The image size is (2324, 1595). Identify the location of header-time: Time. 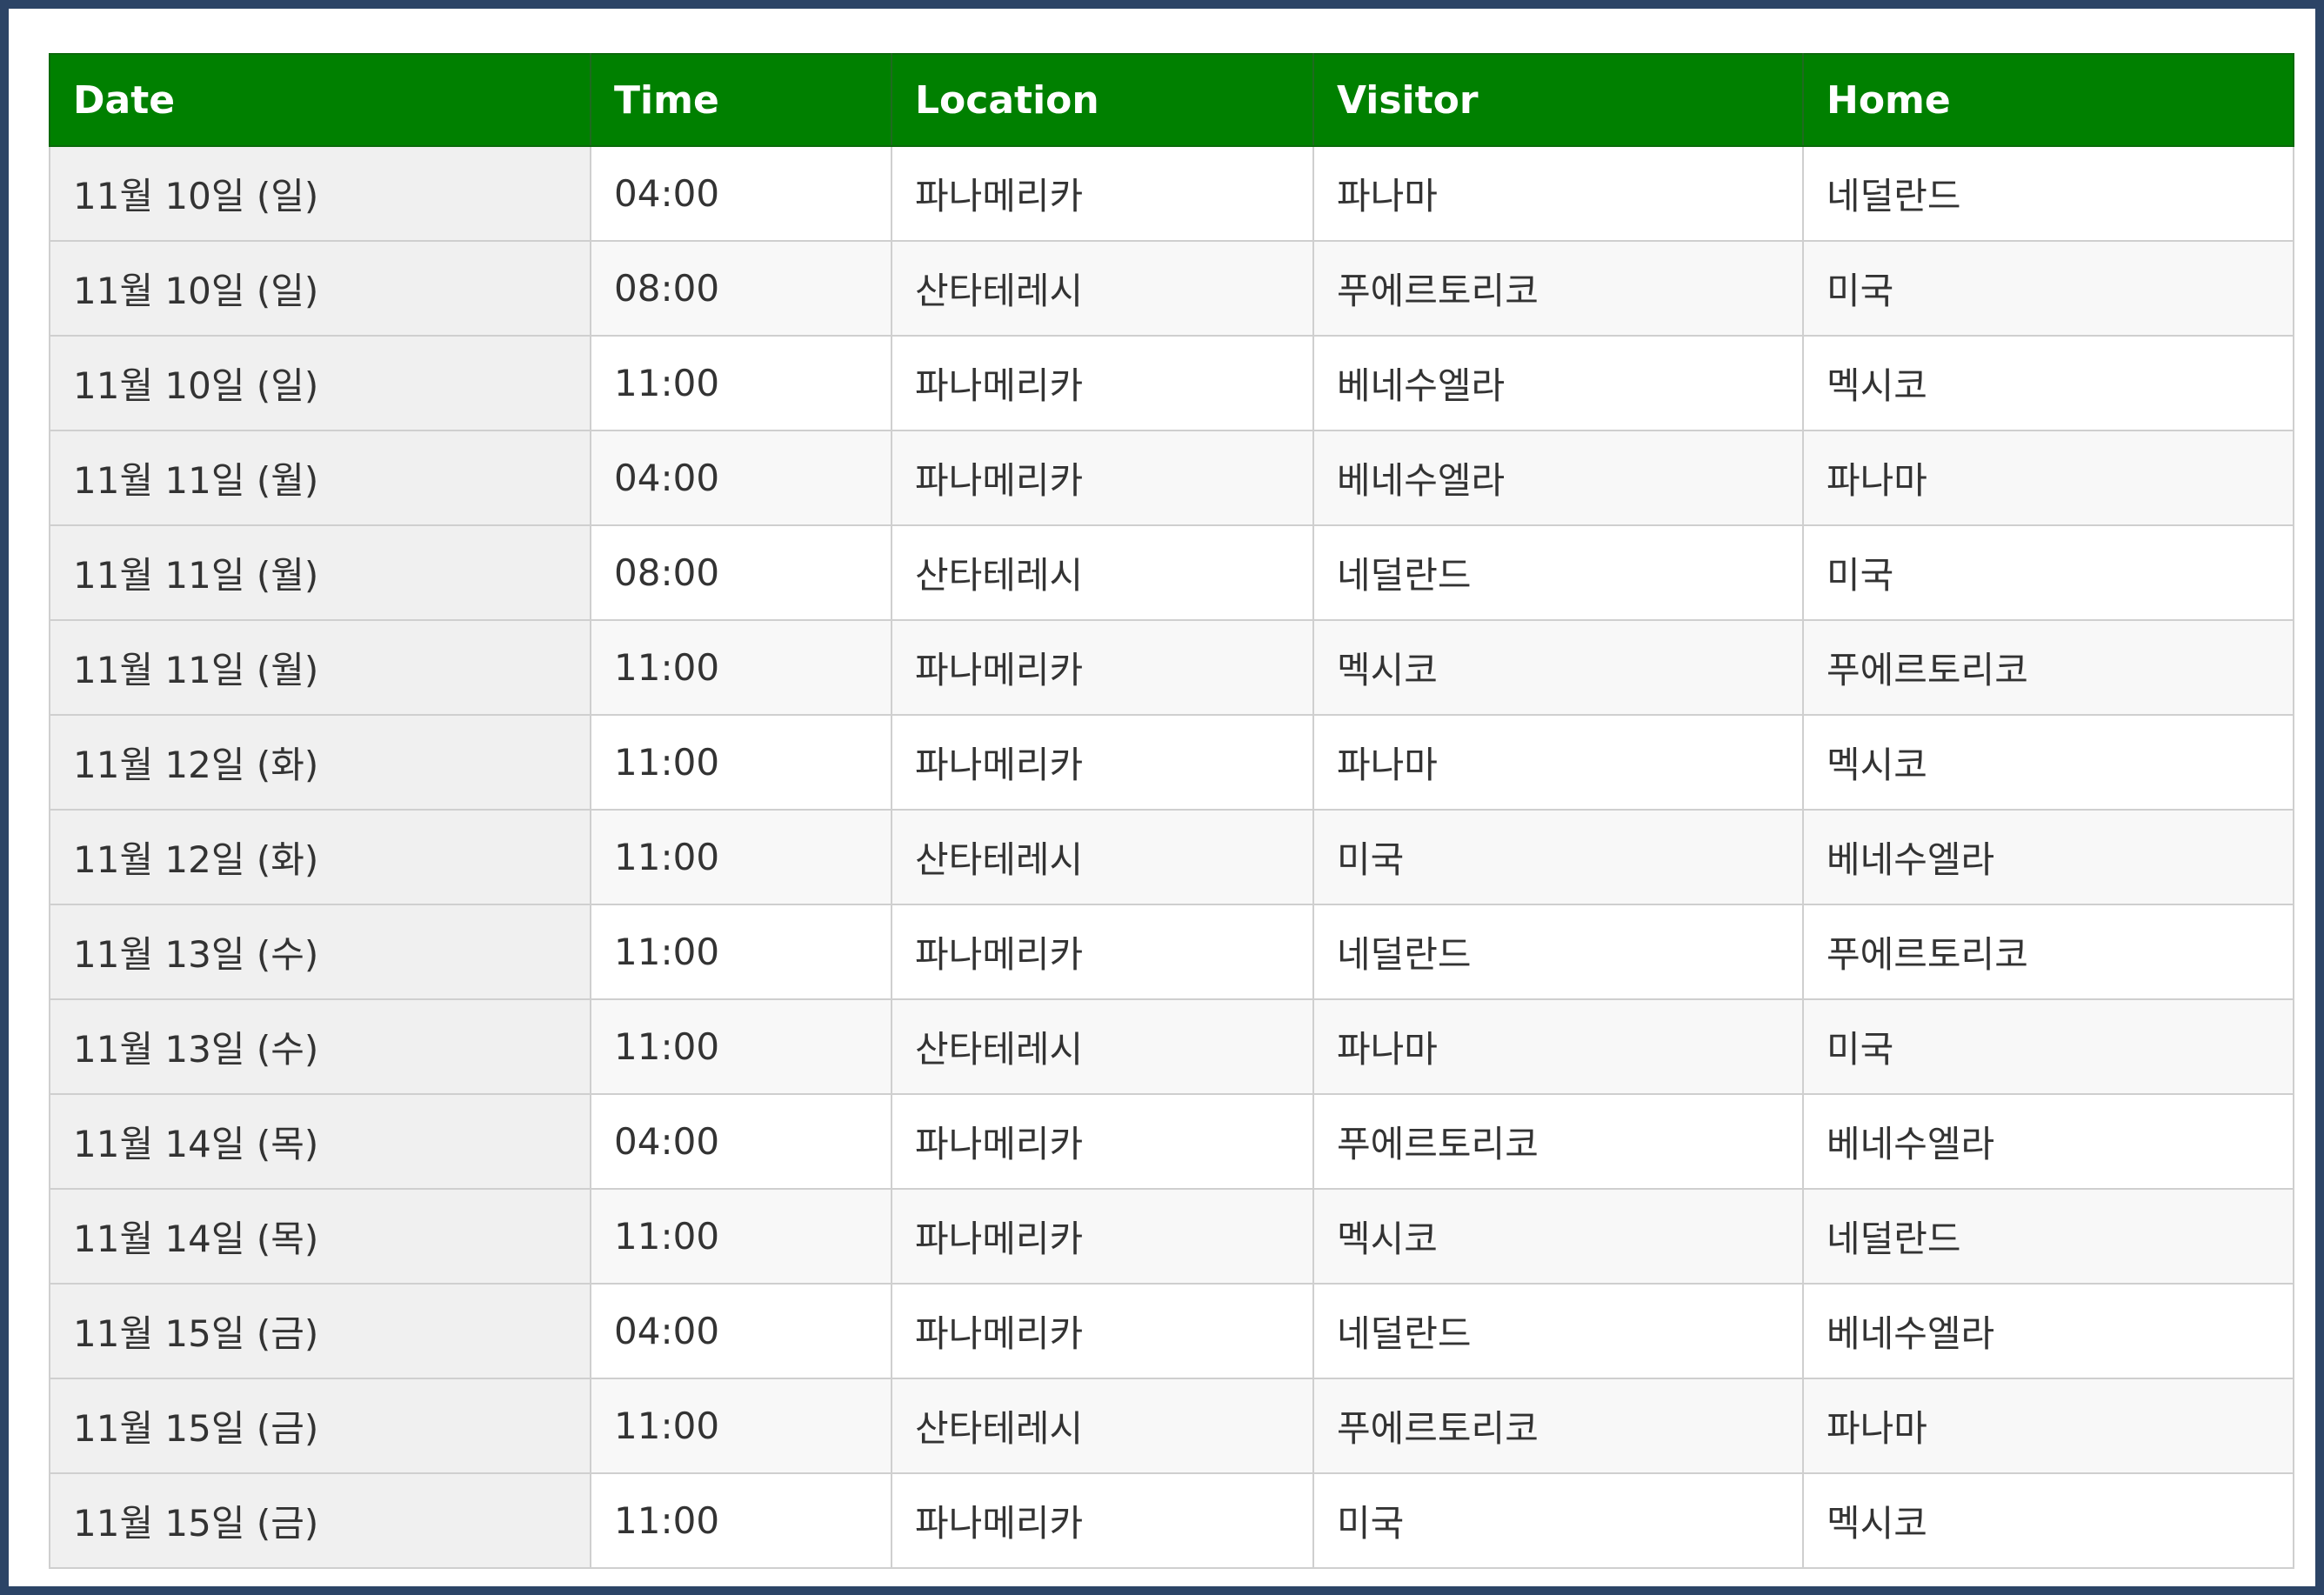
(741, 100).